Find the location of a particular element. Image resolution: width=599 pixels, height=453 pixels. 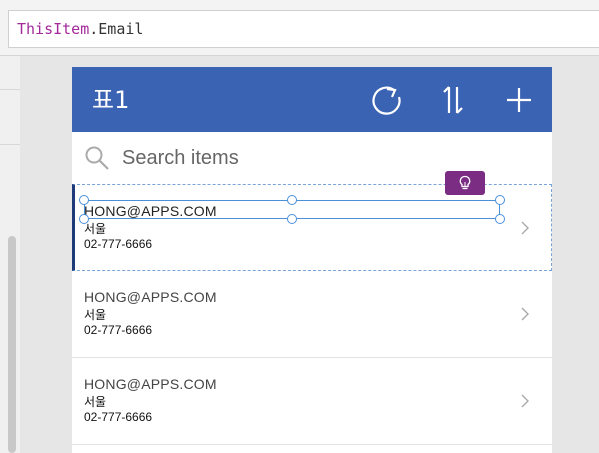

formula-property: Email is located at coordinates (121, 29).